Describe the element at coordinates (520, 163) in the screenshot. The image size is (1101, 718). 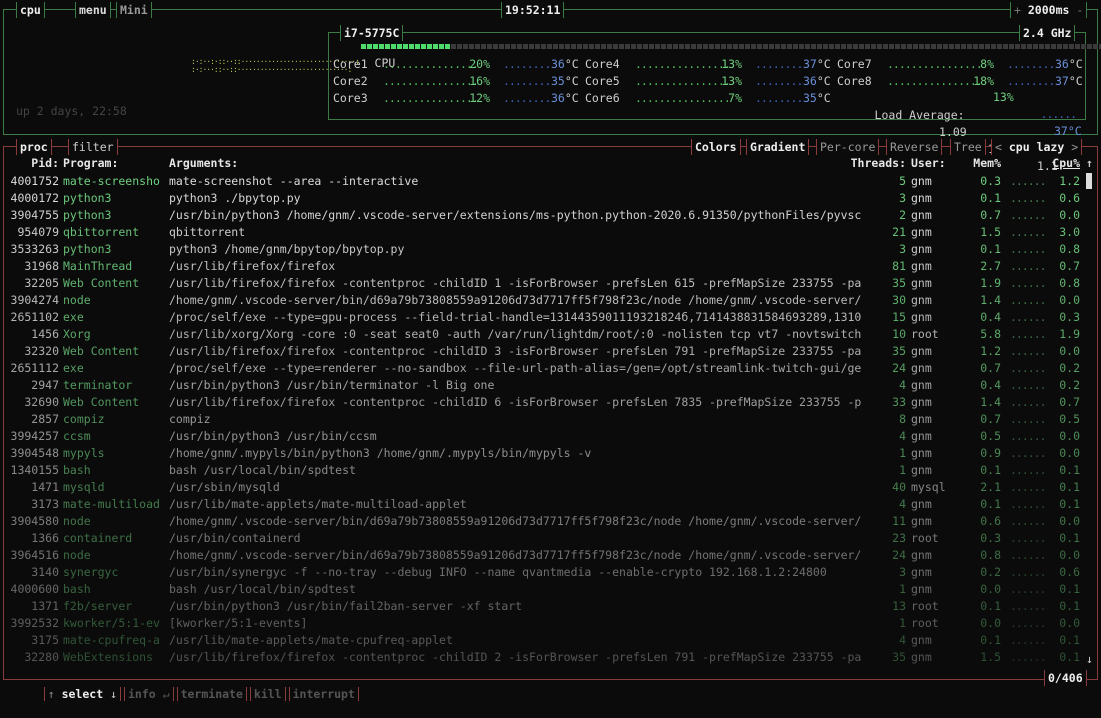
I see `header-arguments: Arguments:` at that location.